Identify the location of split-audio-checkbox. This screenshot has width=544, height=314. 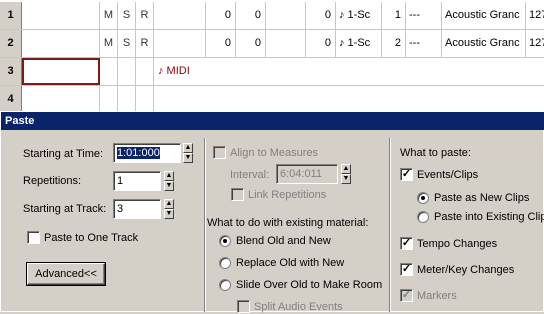
(243, 306).